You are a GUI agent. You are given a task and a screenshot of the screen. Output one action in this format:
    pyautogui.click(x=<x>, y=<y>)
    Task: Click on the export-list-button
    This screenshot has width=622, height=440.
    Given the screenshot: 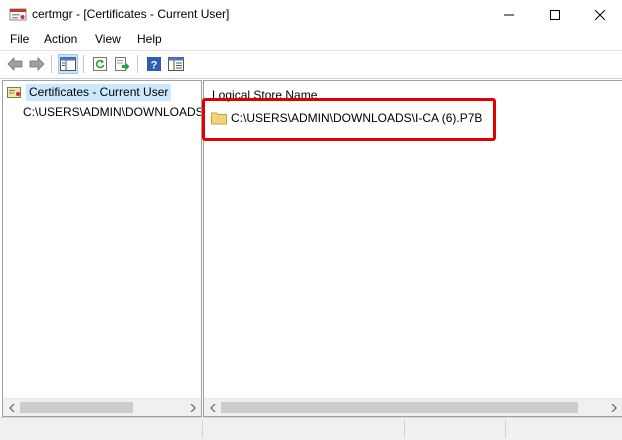 What is the action you would take?
    pyautogui.click(x=122, y=64)
    